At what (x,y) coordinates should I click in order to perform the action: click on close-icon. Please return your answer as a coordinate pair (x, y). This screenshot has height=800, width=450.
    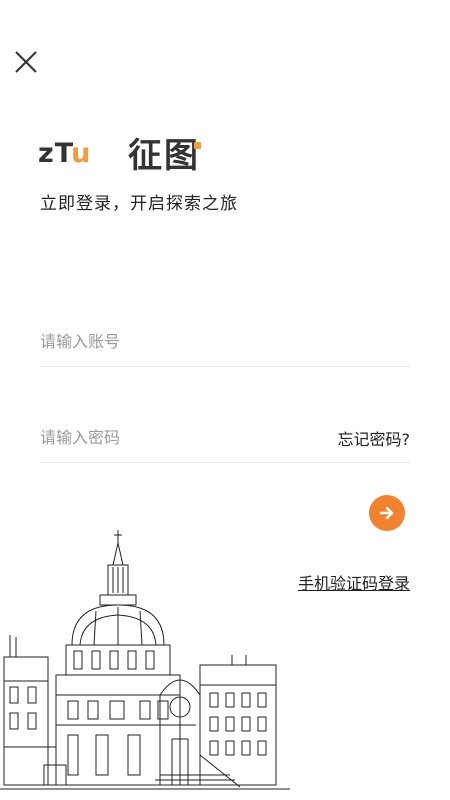
    Looking at the image, I should click on (26, 62).